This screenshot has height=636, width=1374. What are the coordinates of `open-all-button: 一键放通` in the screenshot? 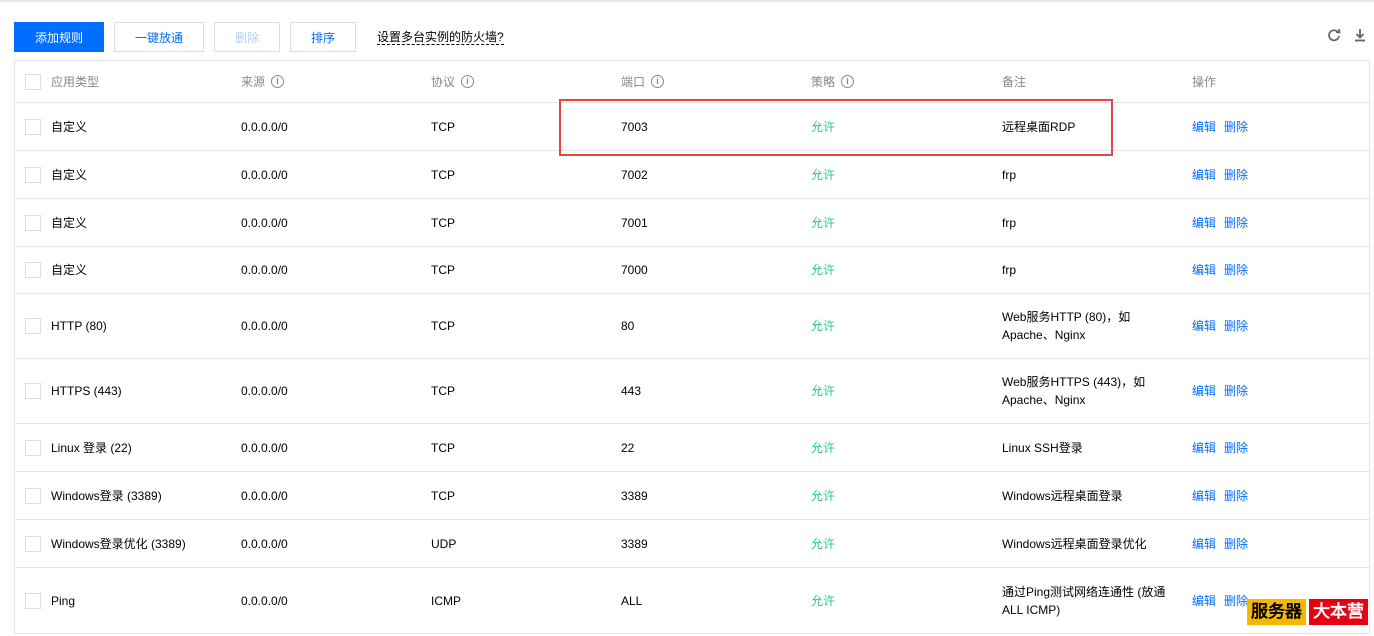 It's located at (159, 37).